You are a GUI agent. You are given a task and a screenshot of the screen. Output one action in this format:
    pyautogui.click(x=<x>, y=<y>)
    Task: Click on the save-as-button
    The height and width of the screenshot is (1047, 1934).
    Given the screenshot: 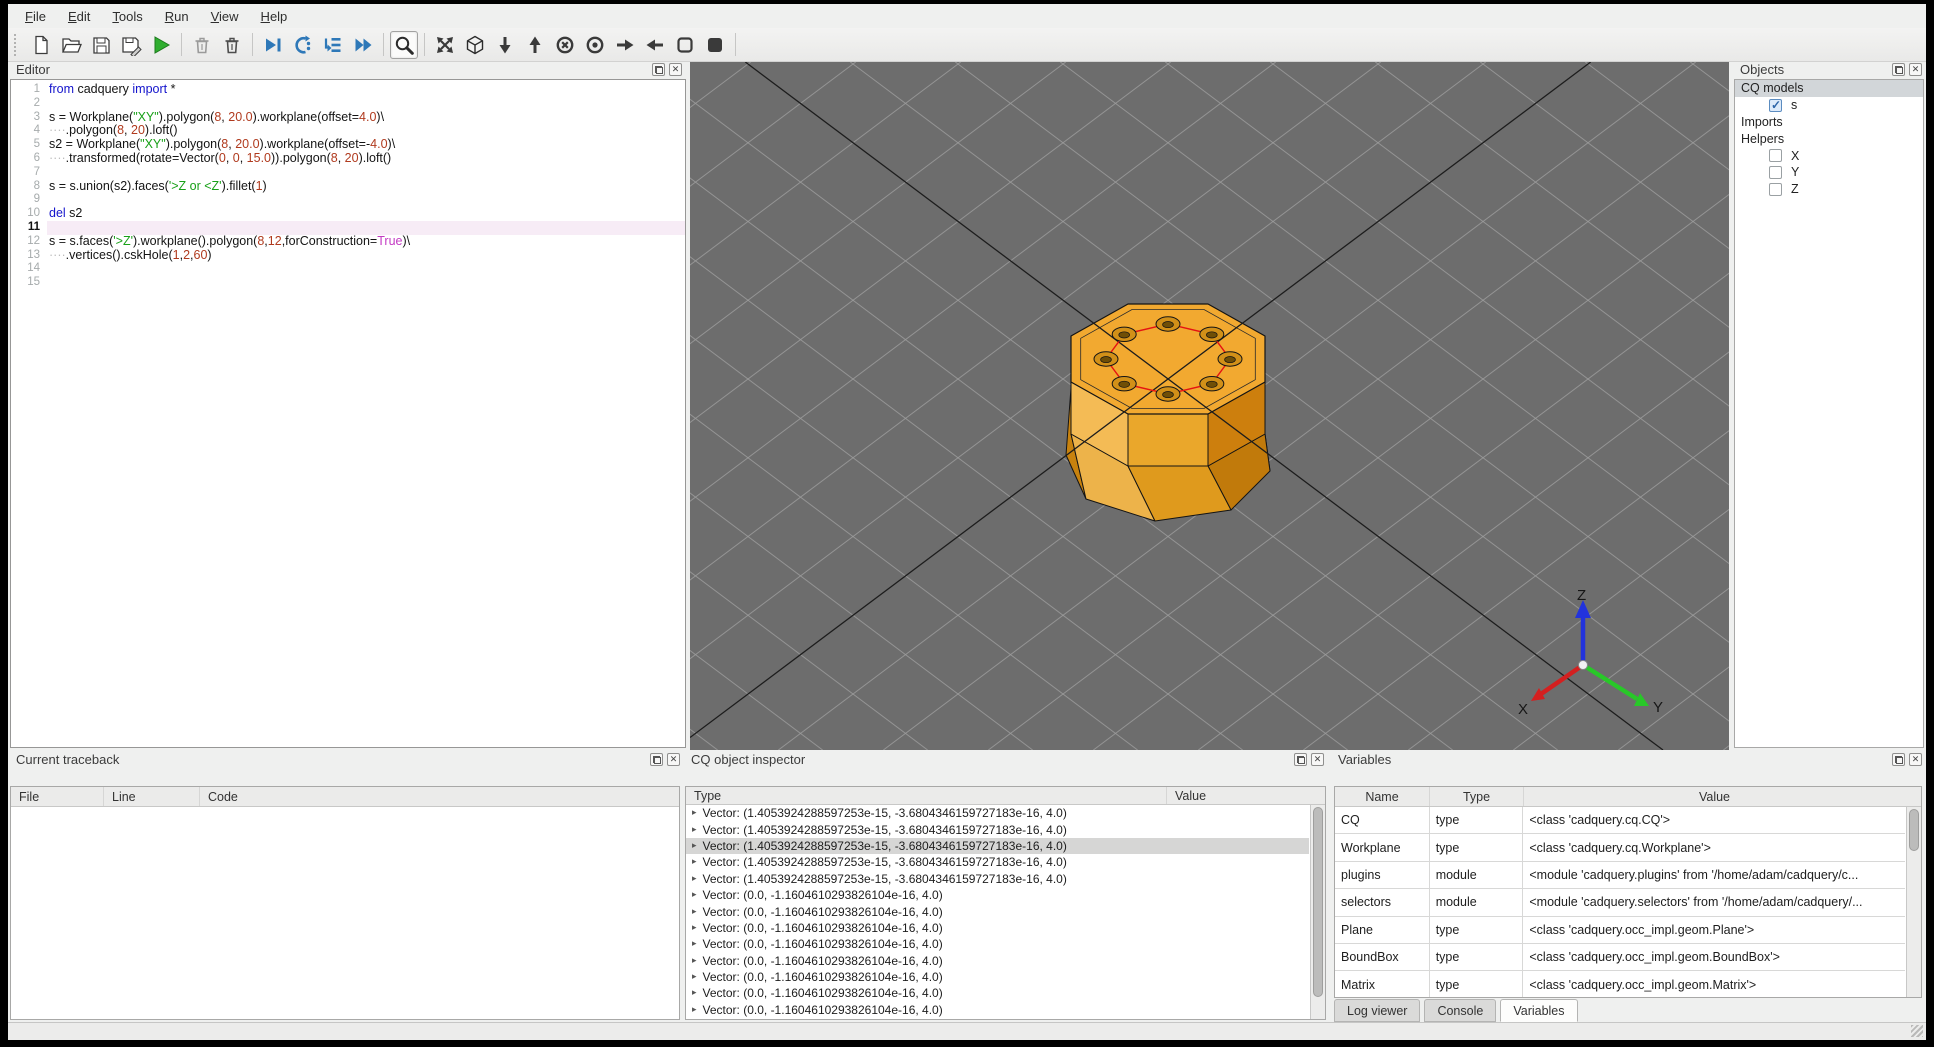 What is the action you would take?
    pyautogui.click(x=131, y=45)
    